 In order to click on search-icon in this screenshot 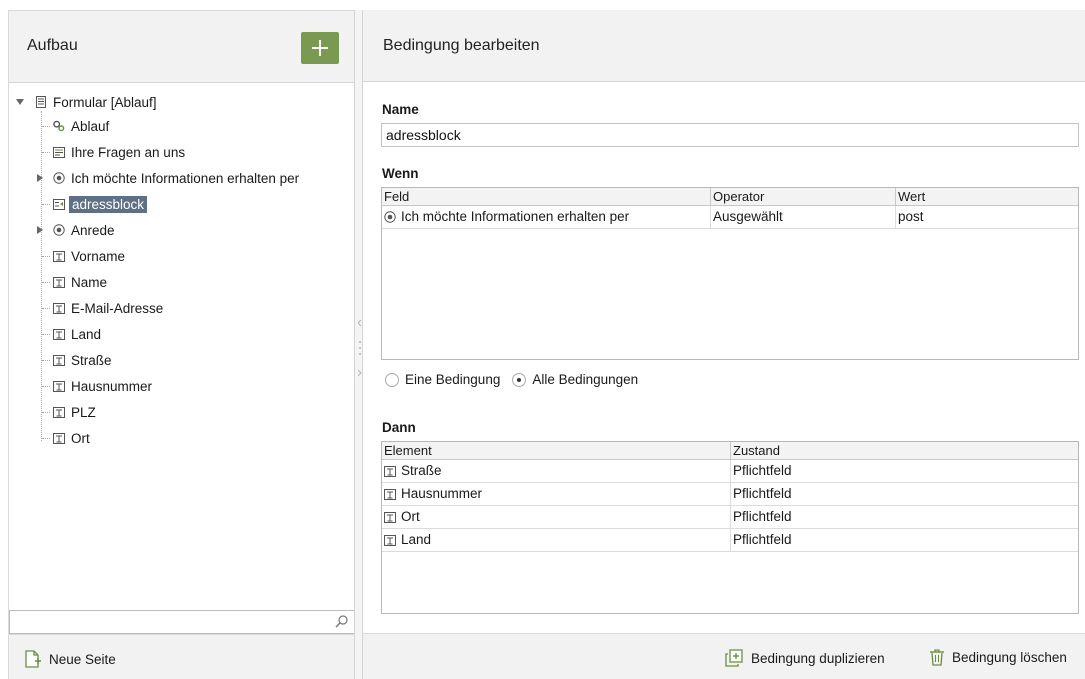, I will do `click(341, 621)`.